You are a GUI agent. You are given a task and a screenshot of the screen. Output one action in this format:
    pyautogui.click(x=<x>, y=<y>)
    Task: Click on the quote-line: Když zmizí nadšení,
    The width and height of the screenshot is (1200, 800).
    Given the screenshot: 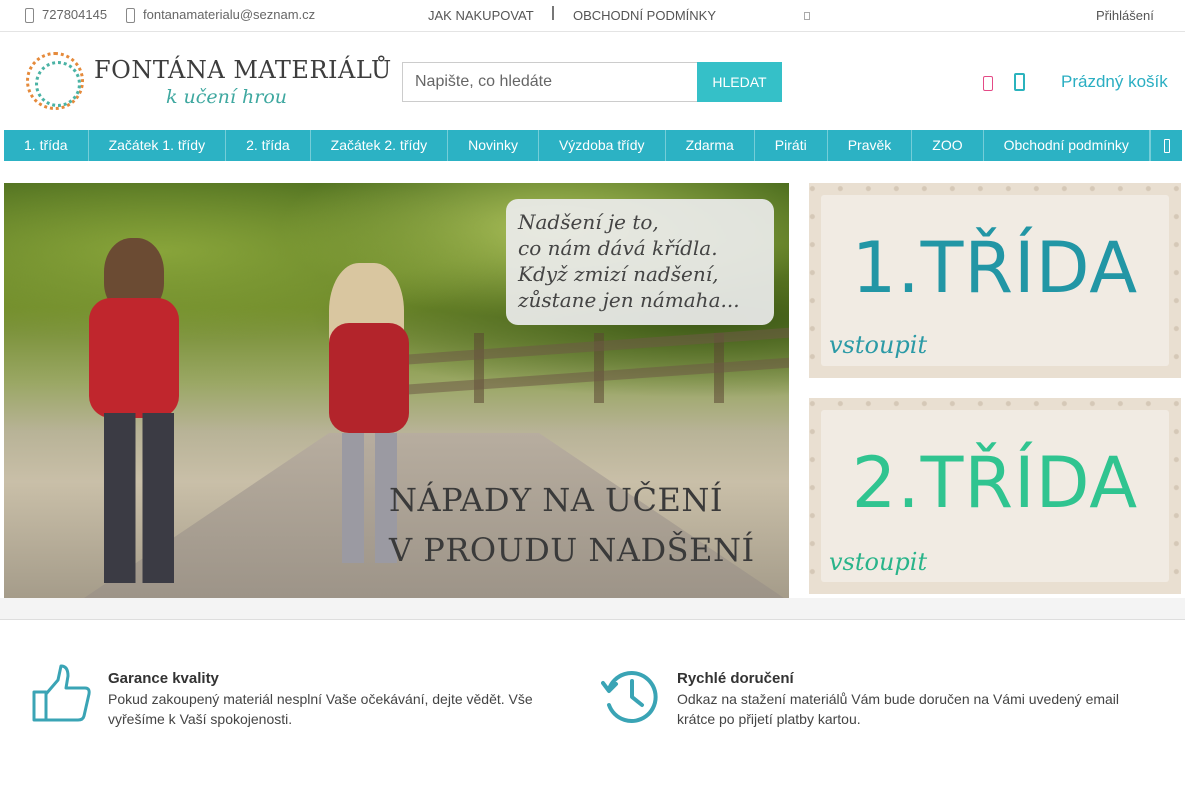 What is the action you would take?
    pyautogui.click(x=618, y=274)
    